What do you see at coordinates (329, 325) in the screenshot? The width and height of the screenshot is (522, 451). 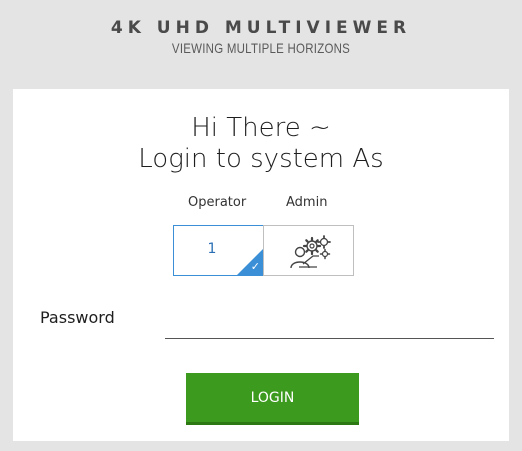 I see `password-input` at bounding box center [329, 325].